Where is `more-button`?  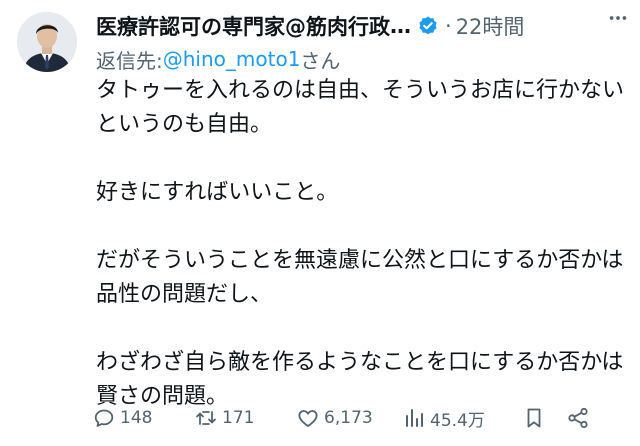 more-button is located at coordinates (618, 18).